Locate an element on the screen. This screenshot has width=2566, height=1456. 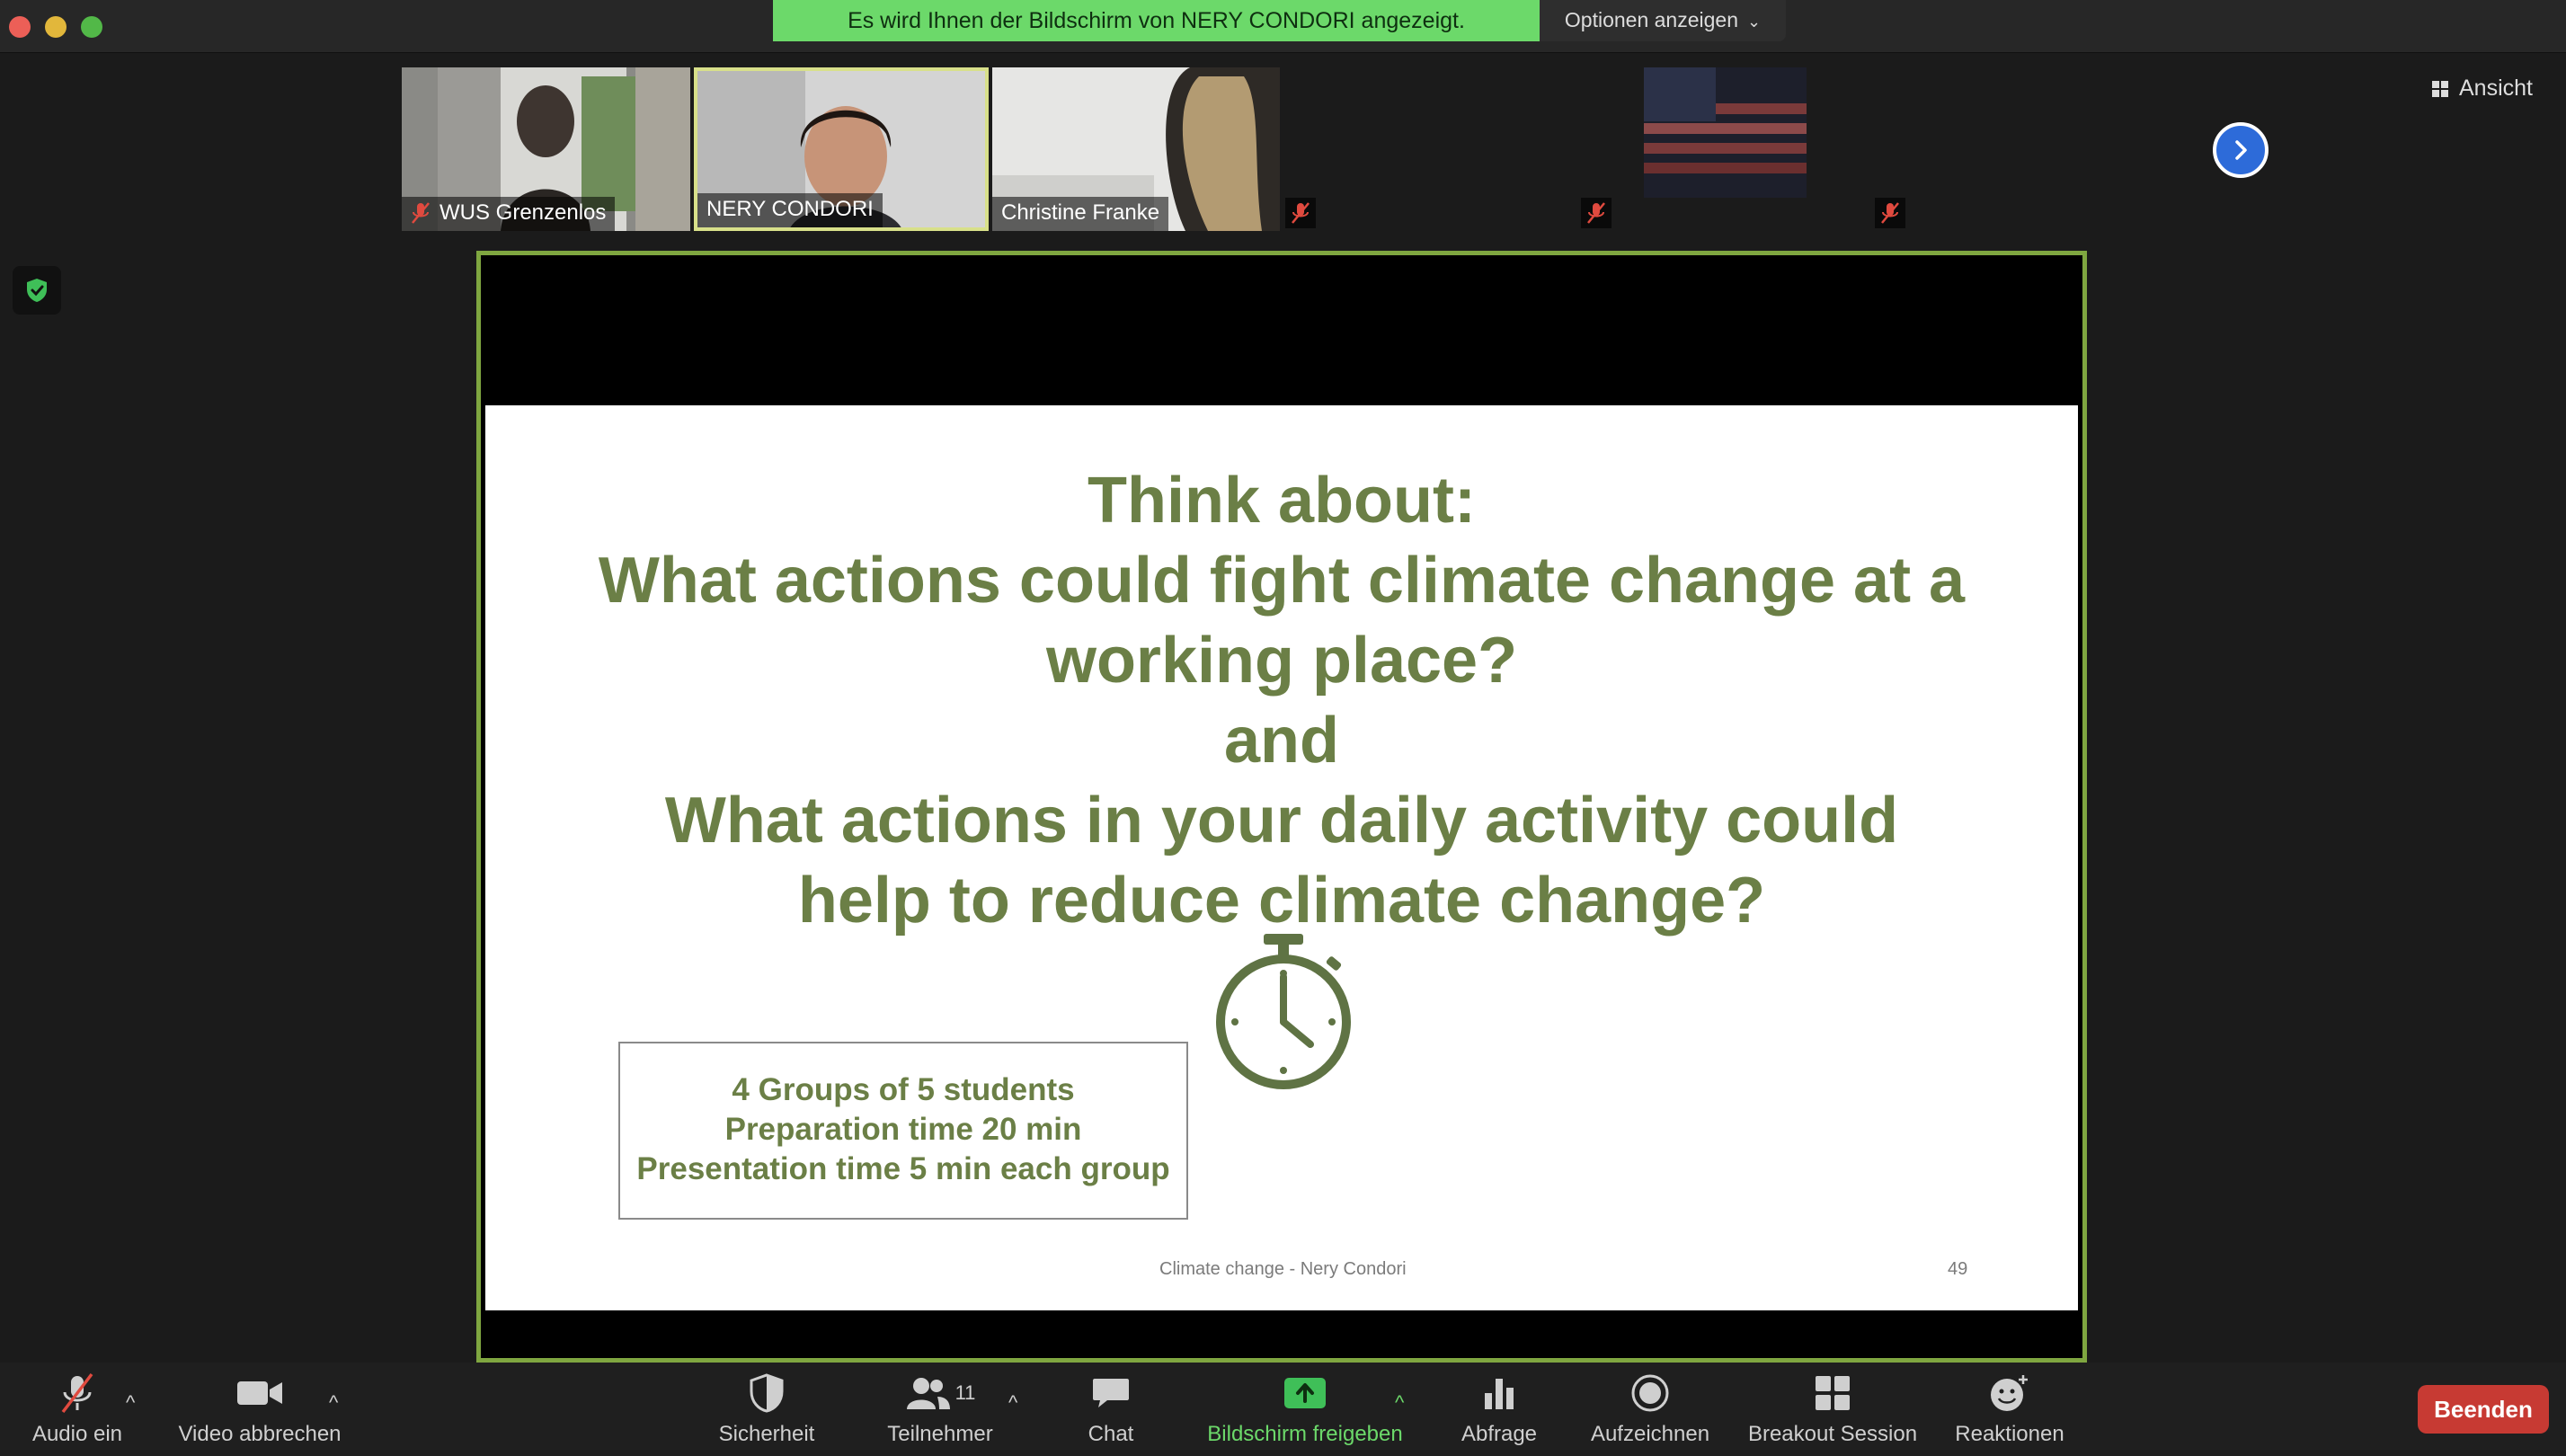
reactions-button: Reaktionen is located at coordinates (2010, 1409).